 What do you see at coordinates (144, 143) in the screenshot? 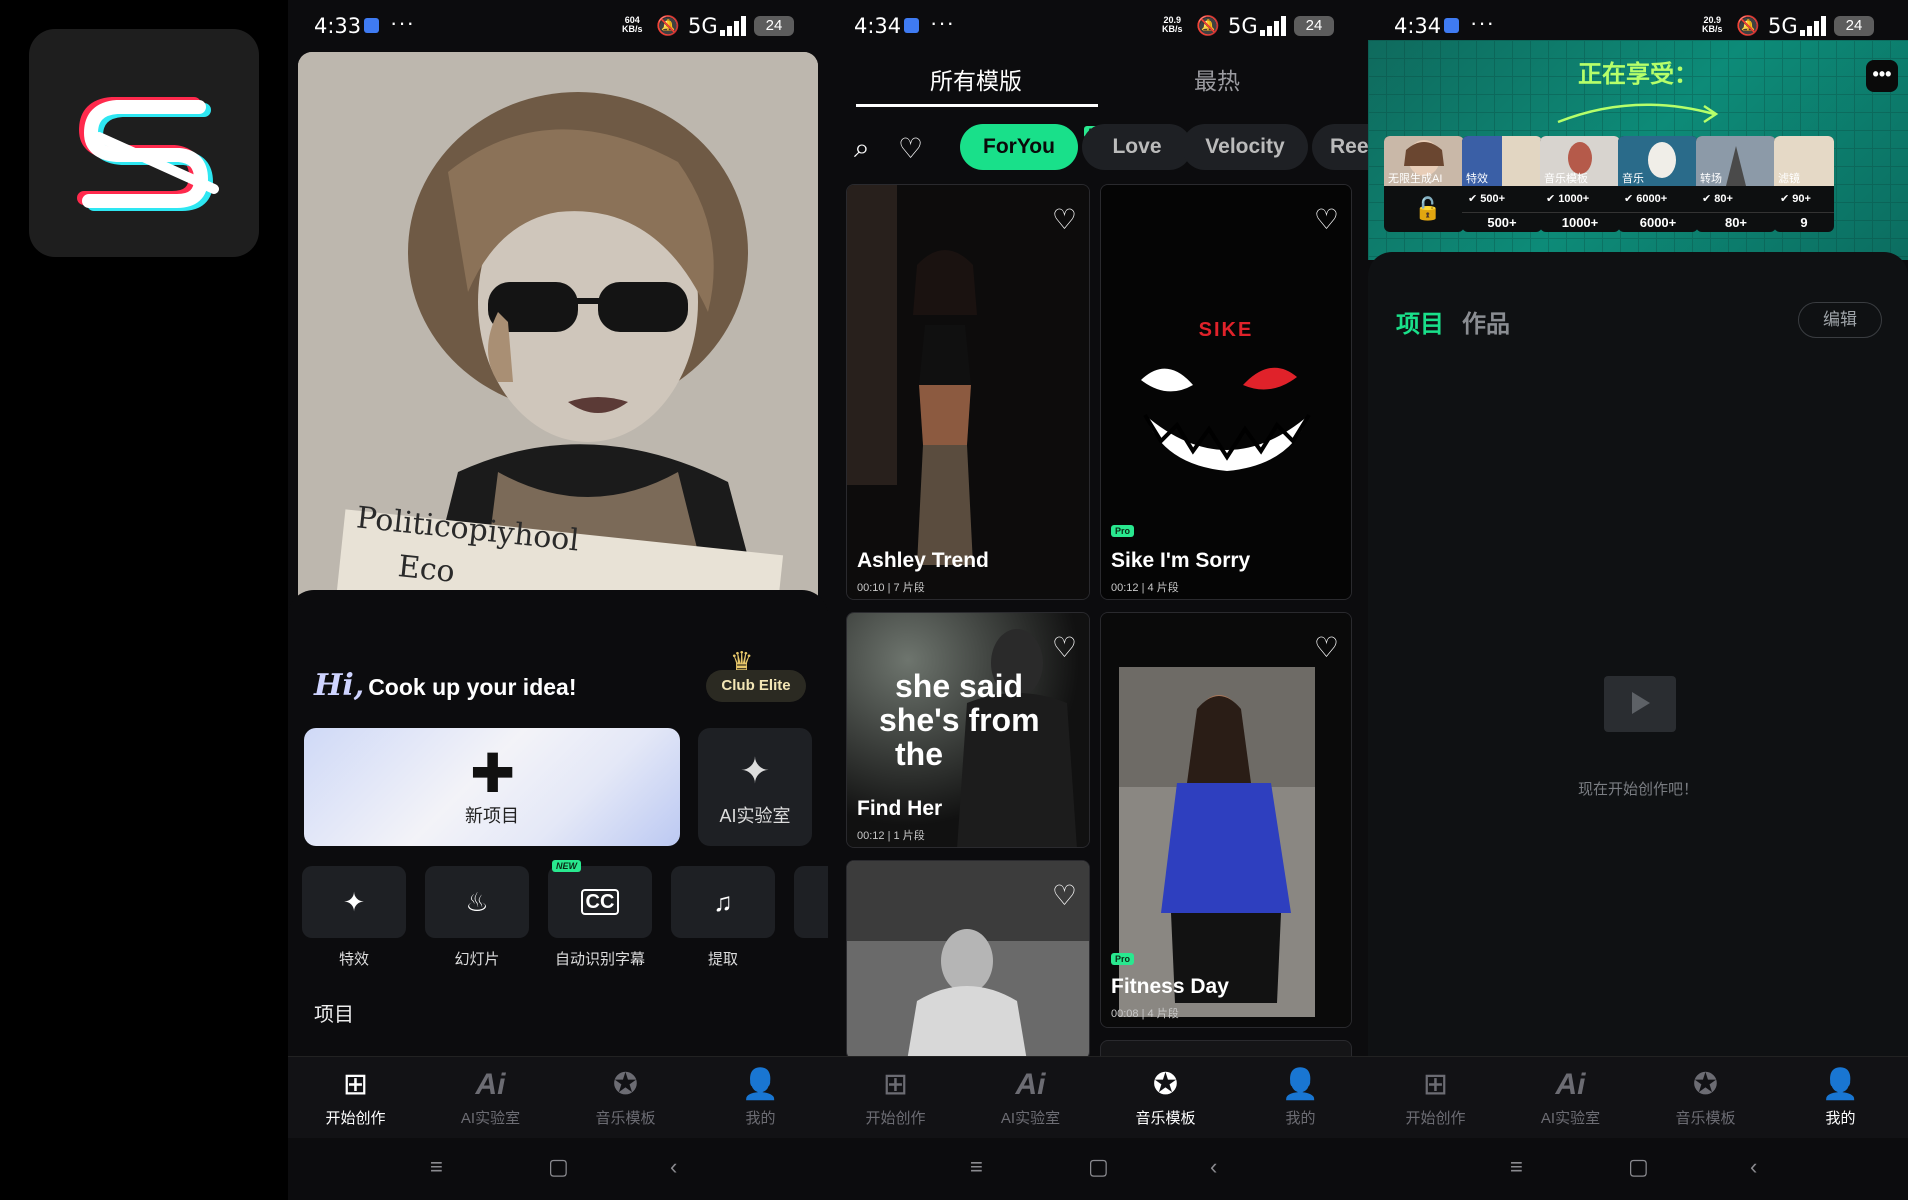
I see `capcut-app-icon` at bounding box center [144, 143].